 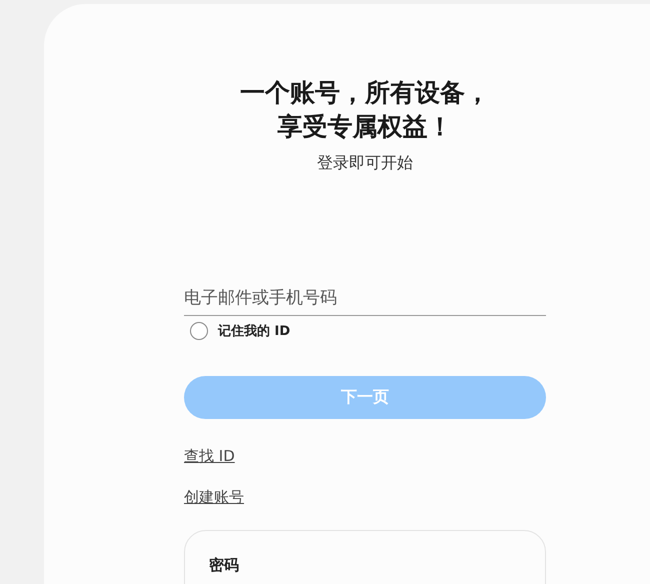 I want to click on password-label: 密码, so click(x=224, y=565).